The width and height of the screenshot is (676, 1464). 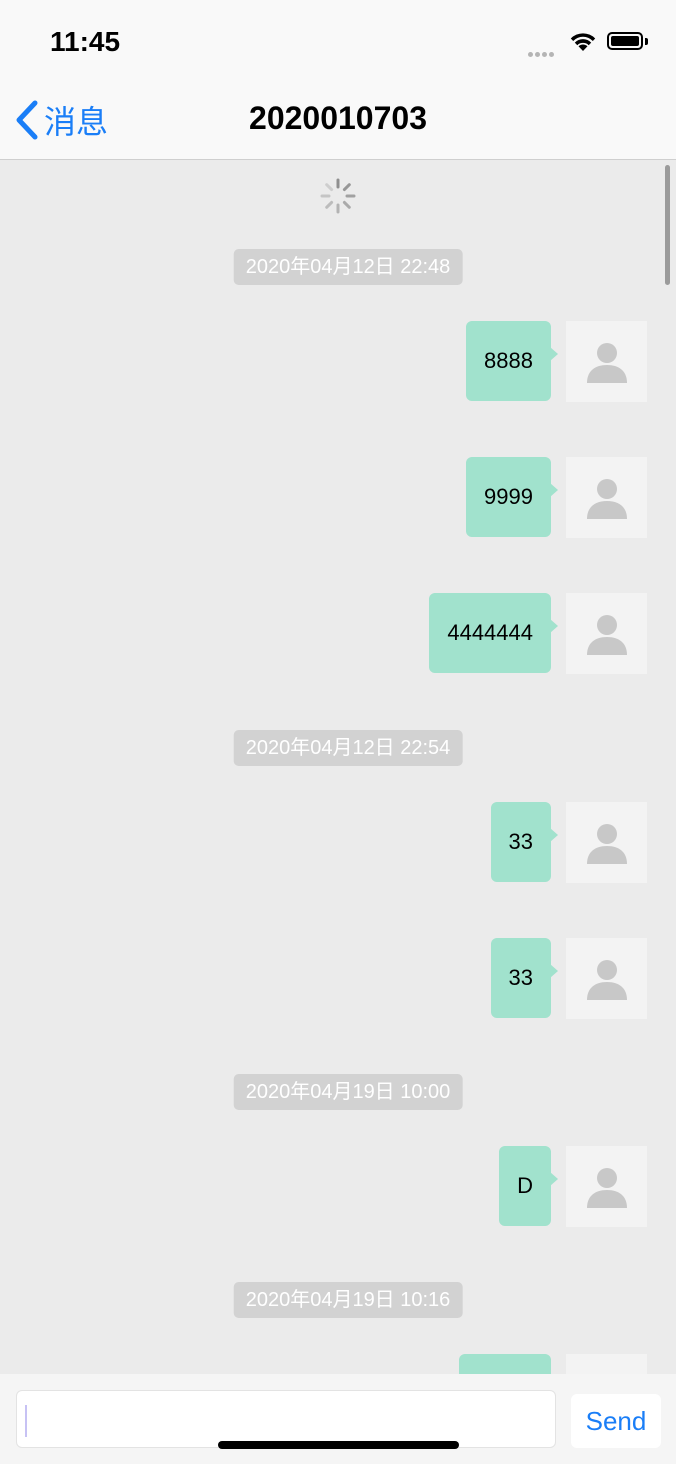 What do you see at coordinates (76, 122) in the screenshot?
I see `back-label: 消息` at bounding box center [76, 122].